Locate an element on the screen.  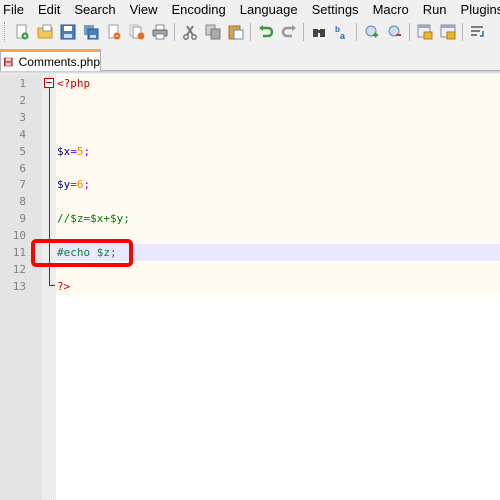
redo-icon is located at coordinates (288, 31).